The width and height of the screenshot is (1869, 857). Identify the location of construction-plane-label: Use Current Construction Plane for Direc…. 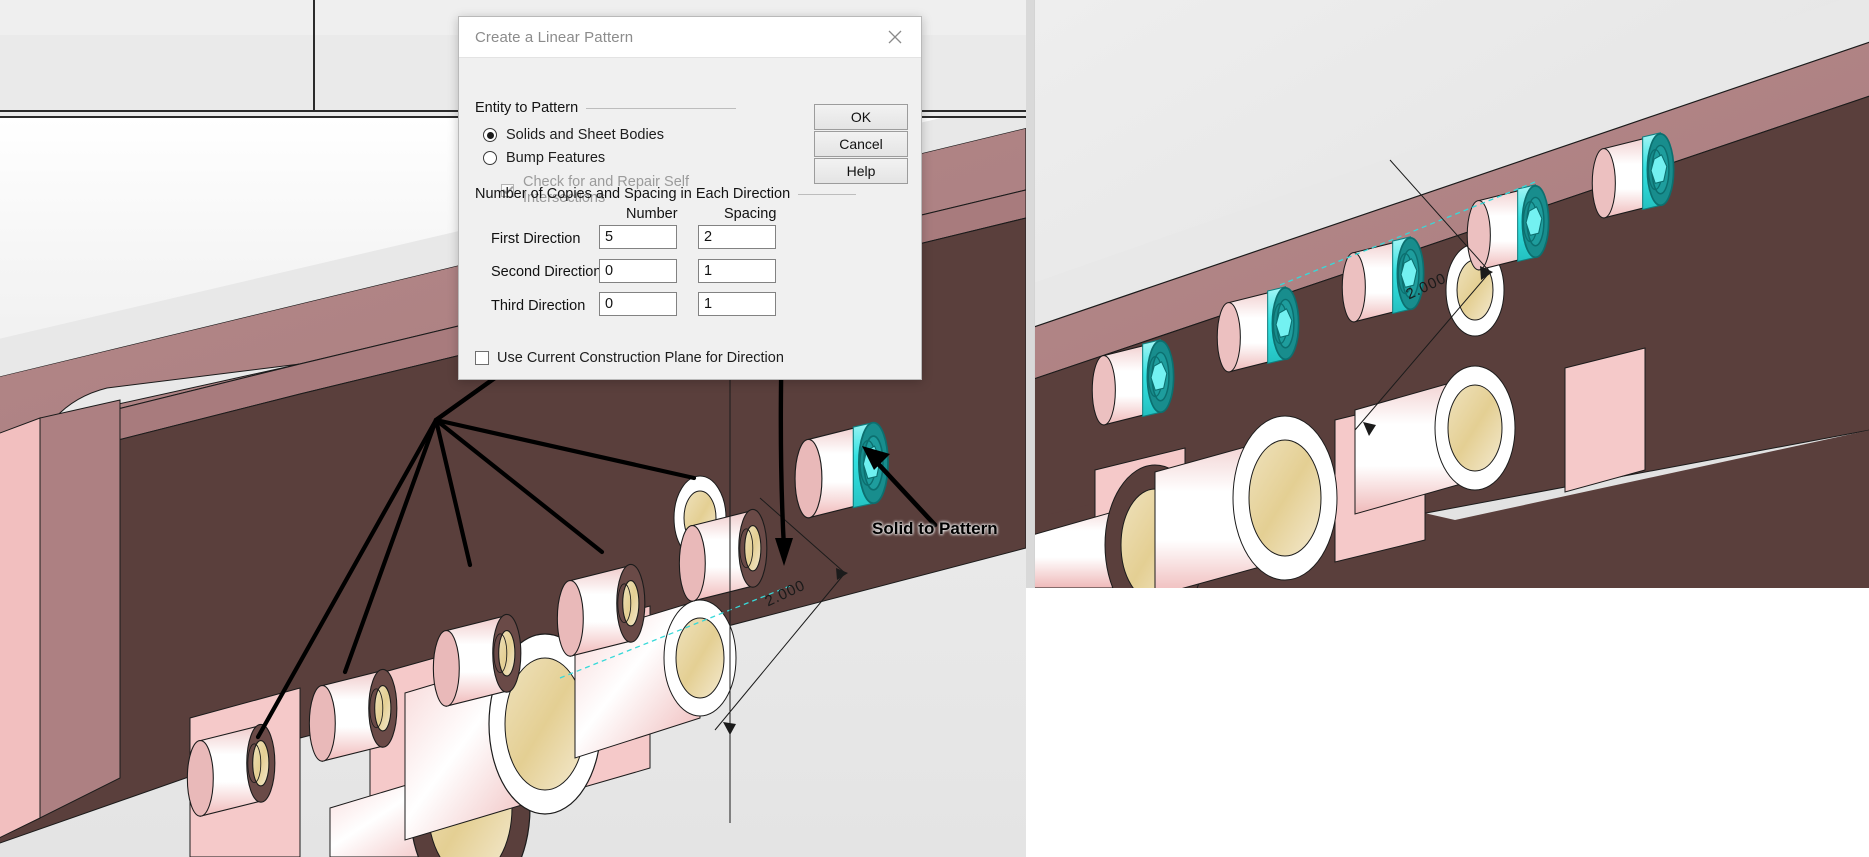
(640, 358).